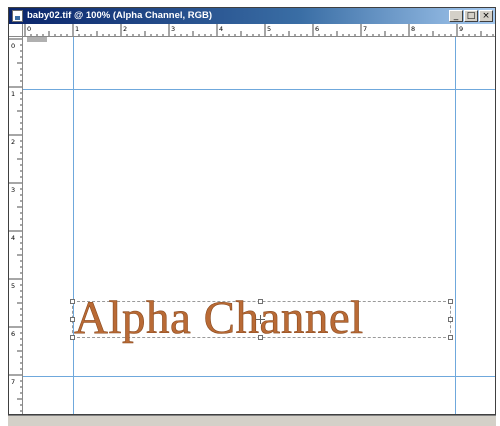  I want to click on document-icon, so click(17, 16).